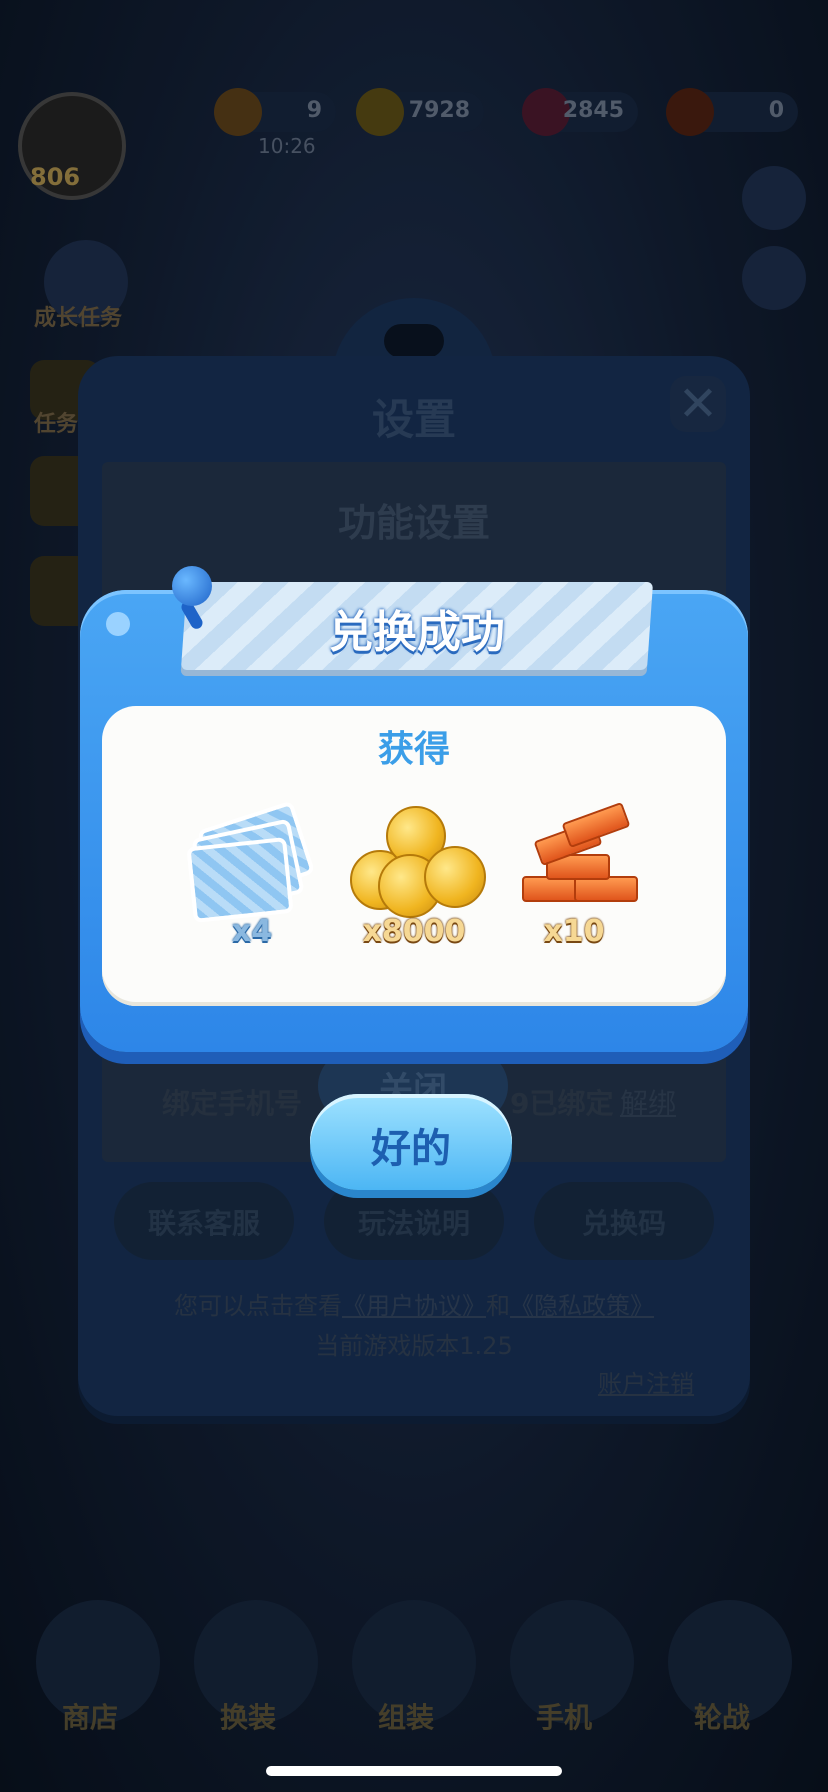  What do you see at coordinates (414, 877) in the screenshot?
I see `reward-coins: x8000` at bounding box center [414, 877].